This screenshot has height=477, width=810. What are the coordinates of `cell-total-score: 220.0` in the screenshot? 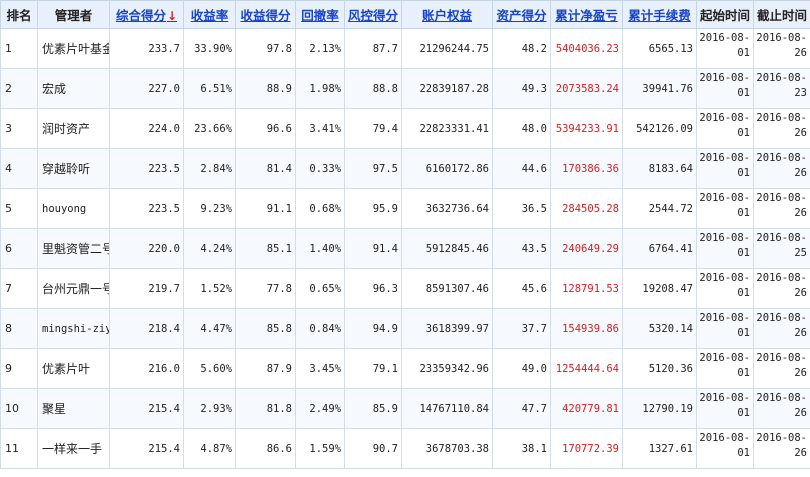 It's located at (146, 248).